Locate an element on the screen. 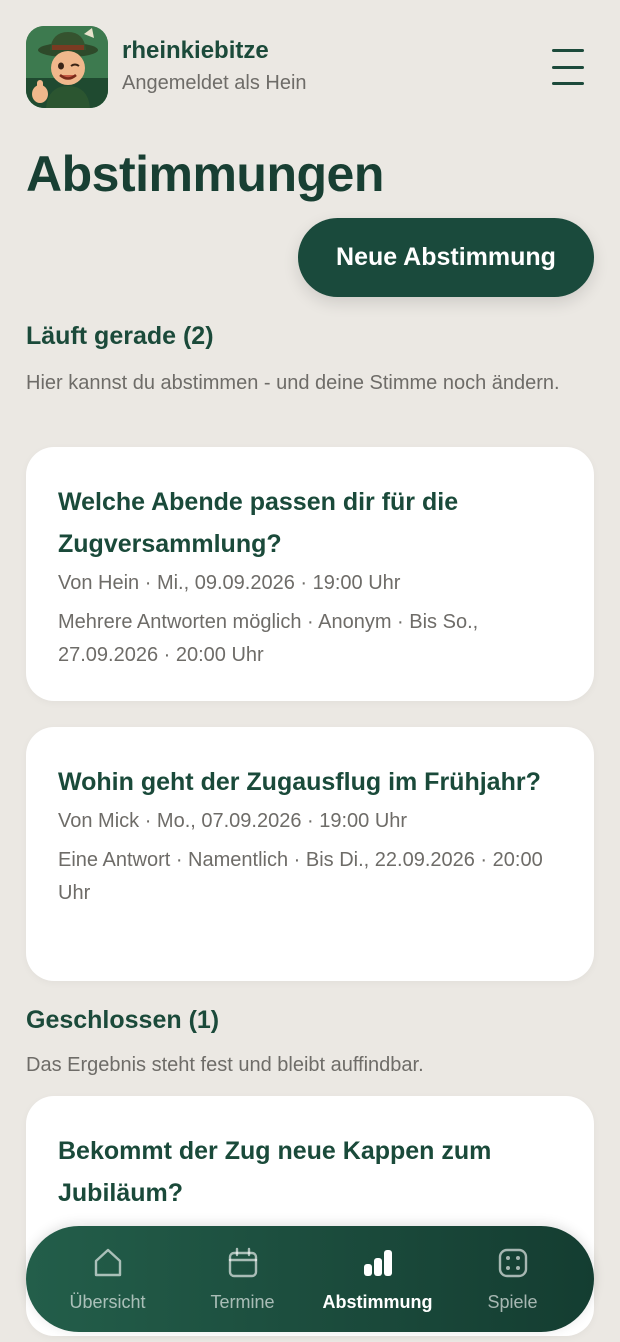 This screenshot has width=620, height=1342. new-poll-button: Neue Abstimmung is located at coordinates (446, 257).